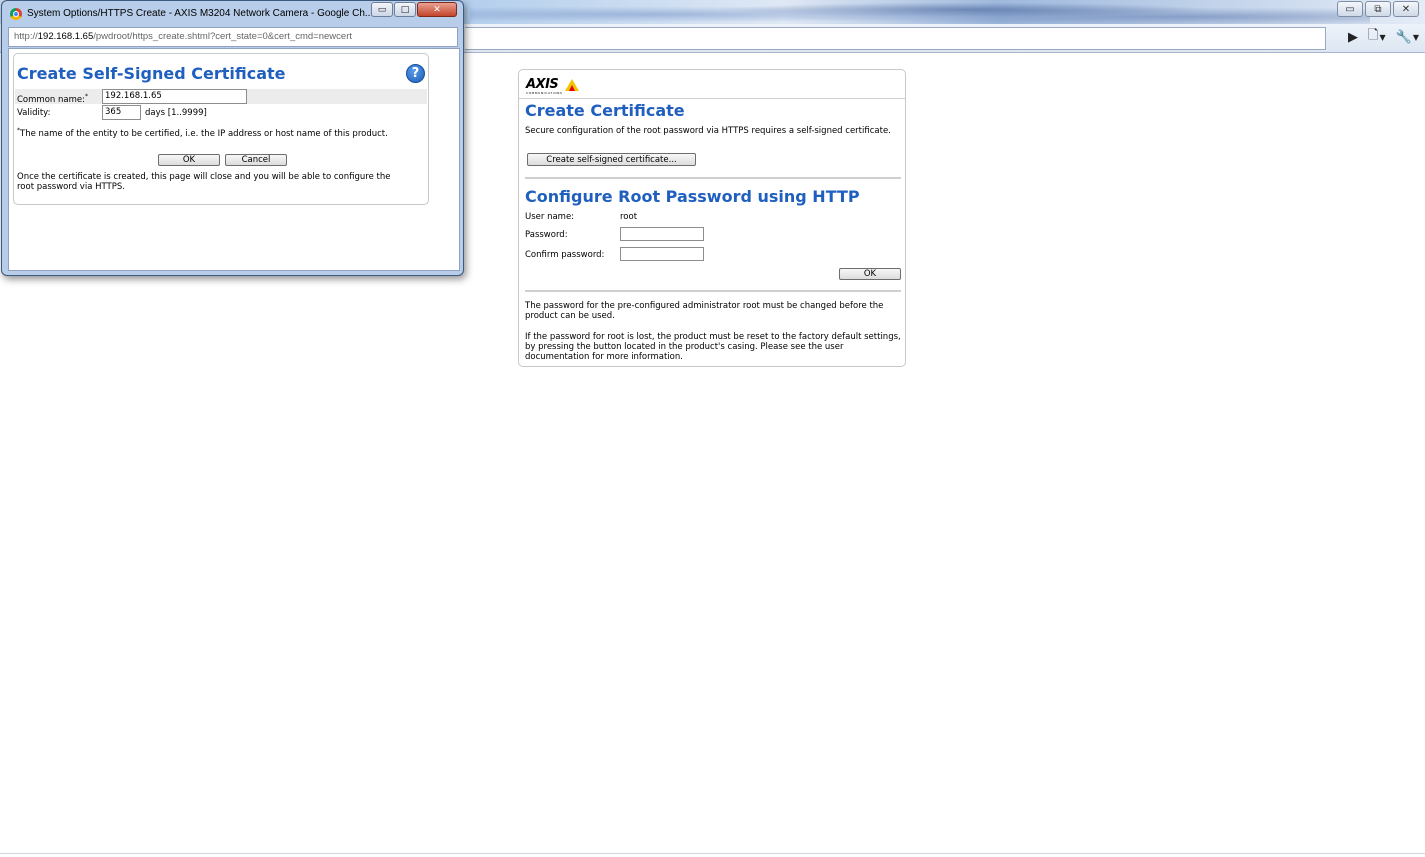  Describe the element at coordinates (692, 196) in the screenshot. I see `configure-root-password-title: Configure Root Password using HTTP` at that location.